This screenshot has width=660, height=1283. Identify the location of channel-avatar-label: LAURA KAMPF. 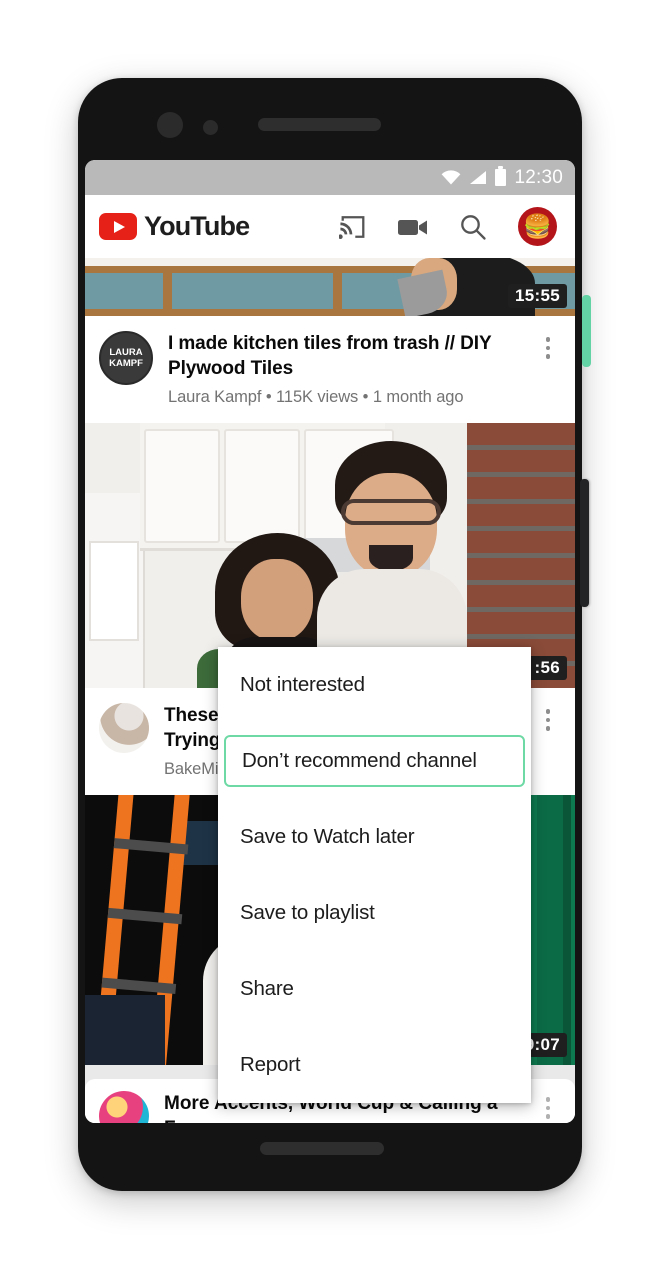
(126, 358).